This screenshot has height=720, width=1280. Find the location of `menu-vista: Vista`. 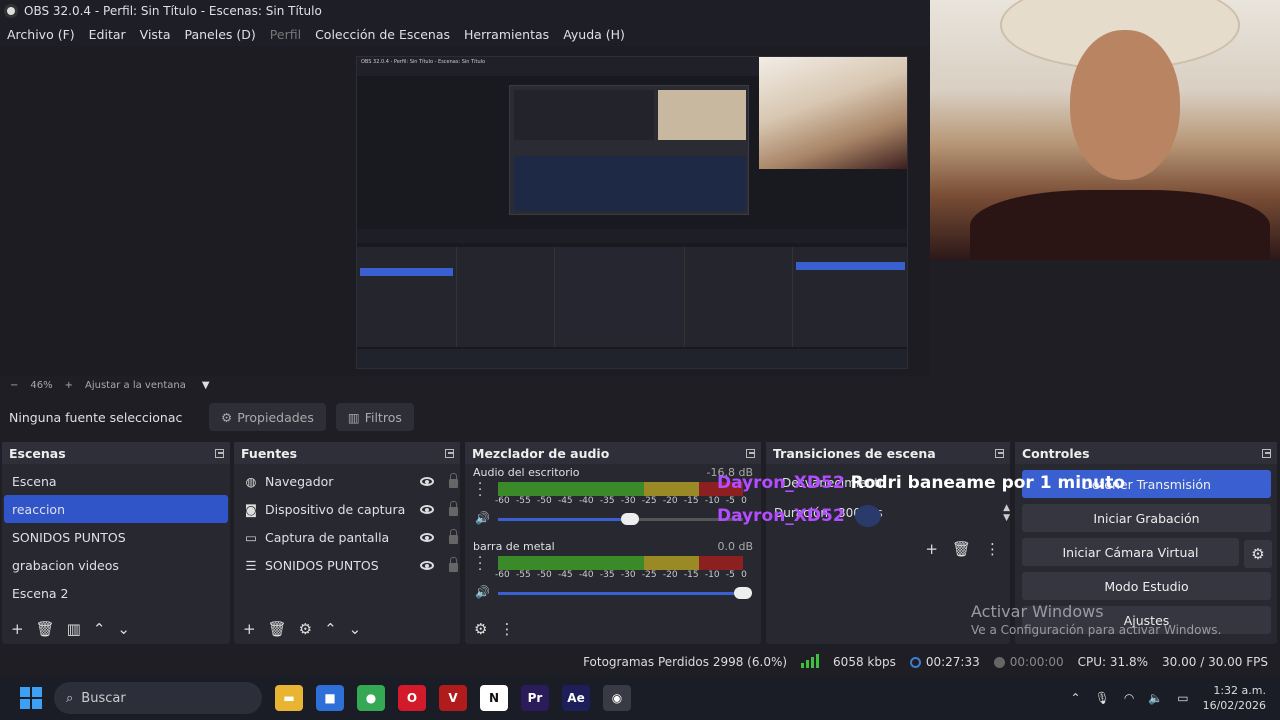

menu-vista: Vista is located at coordinates (155, 34).